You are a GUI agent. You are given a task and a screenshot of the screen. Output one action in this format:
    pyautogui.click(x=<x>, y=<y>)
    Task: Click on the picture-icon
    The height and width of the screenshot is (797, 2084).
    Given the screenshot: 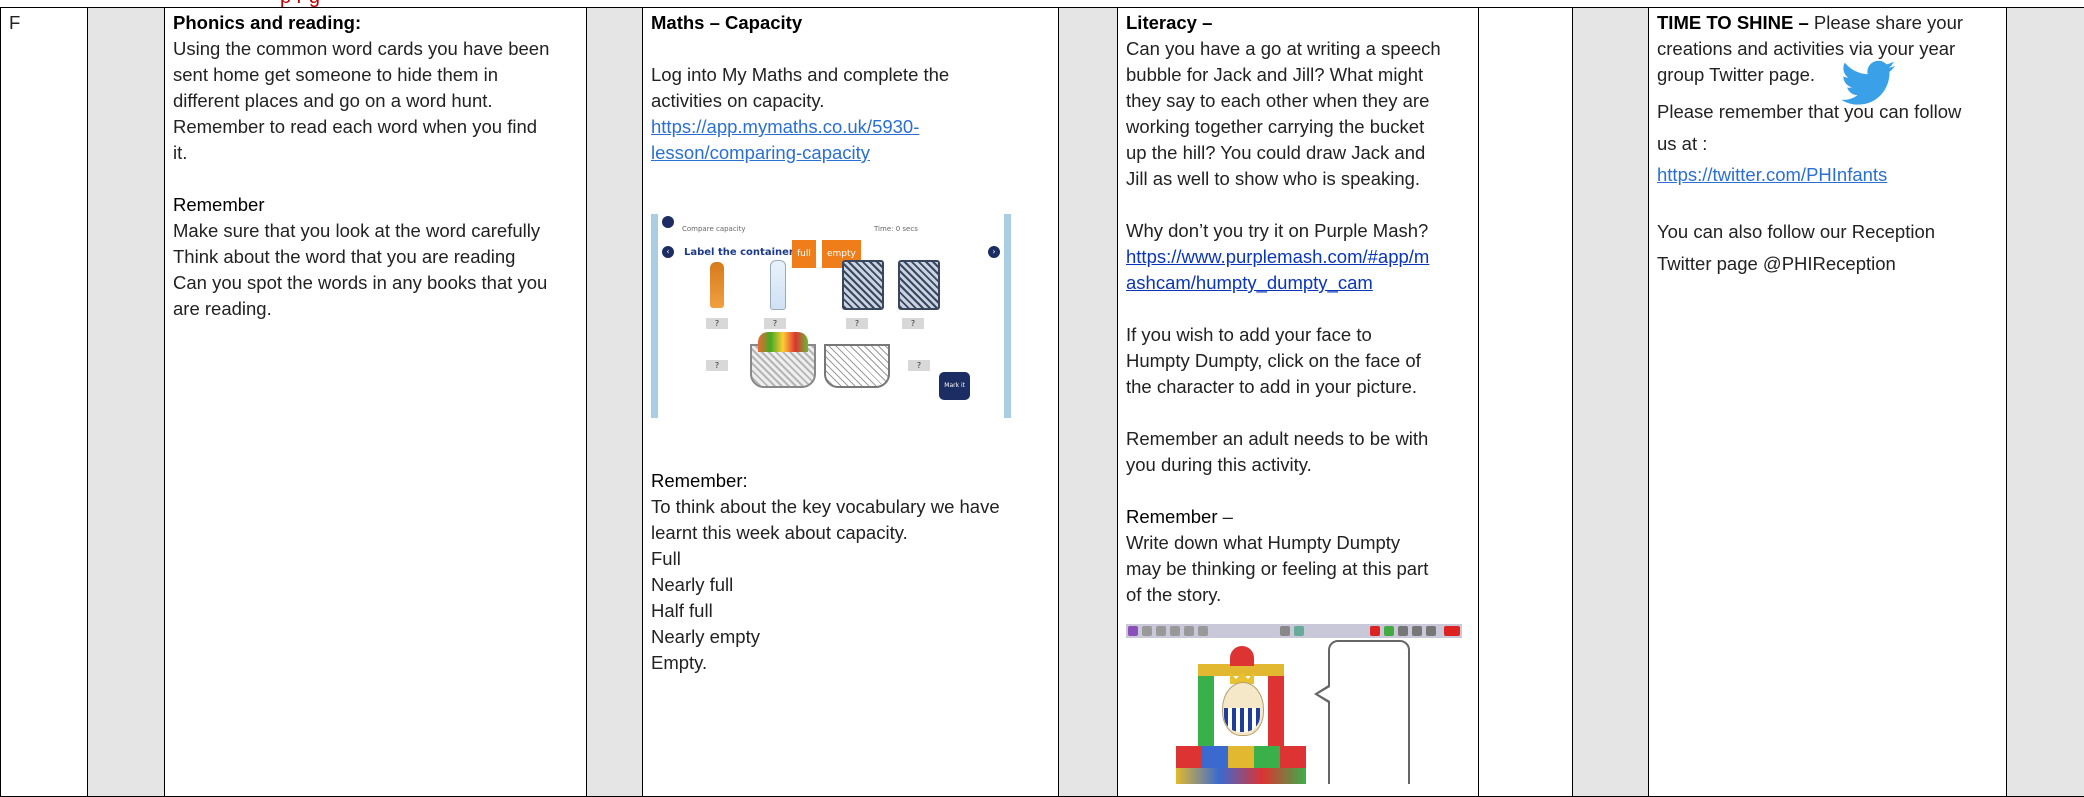 What is the action you would take?
    pyautogui.click(x=1299, y=631)
    